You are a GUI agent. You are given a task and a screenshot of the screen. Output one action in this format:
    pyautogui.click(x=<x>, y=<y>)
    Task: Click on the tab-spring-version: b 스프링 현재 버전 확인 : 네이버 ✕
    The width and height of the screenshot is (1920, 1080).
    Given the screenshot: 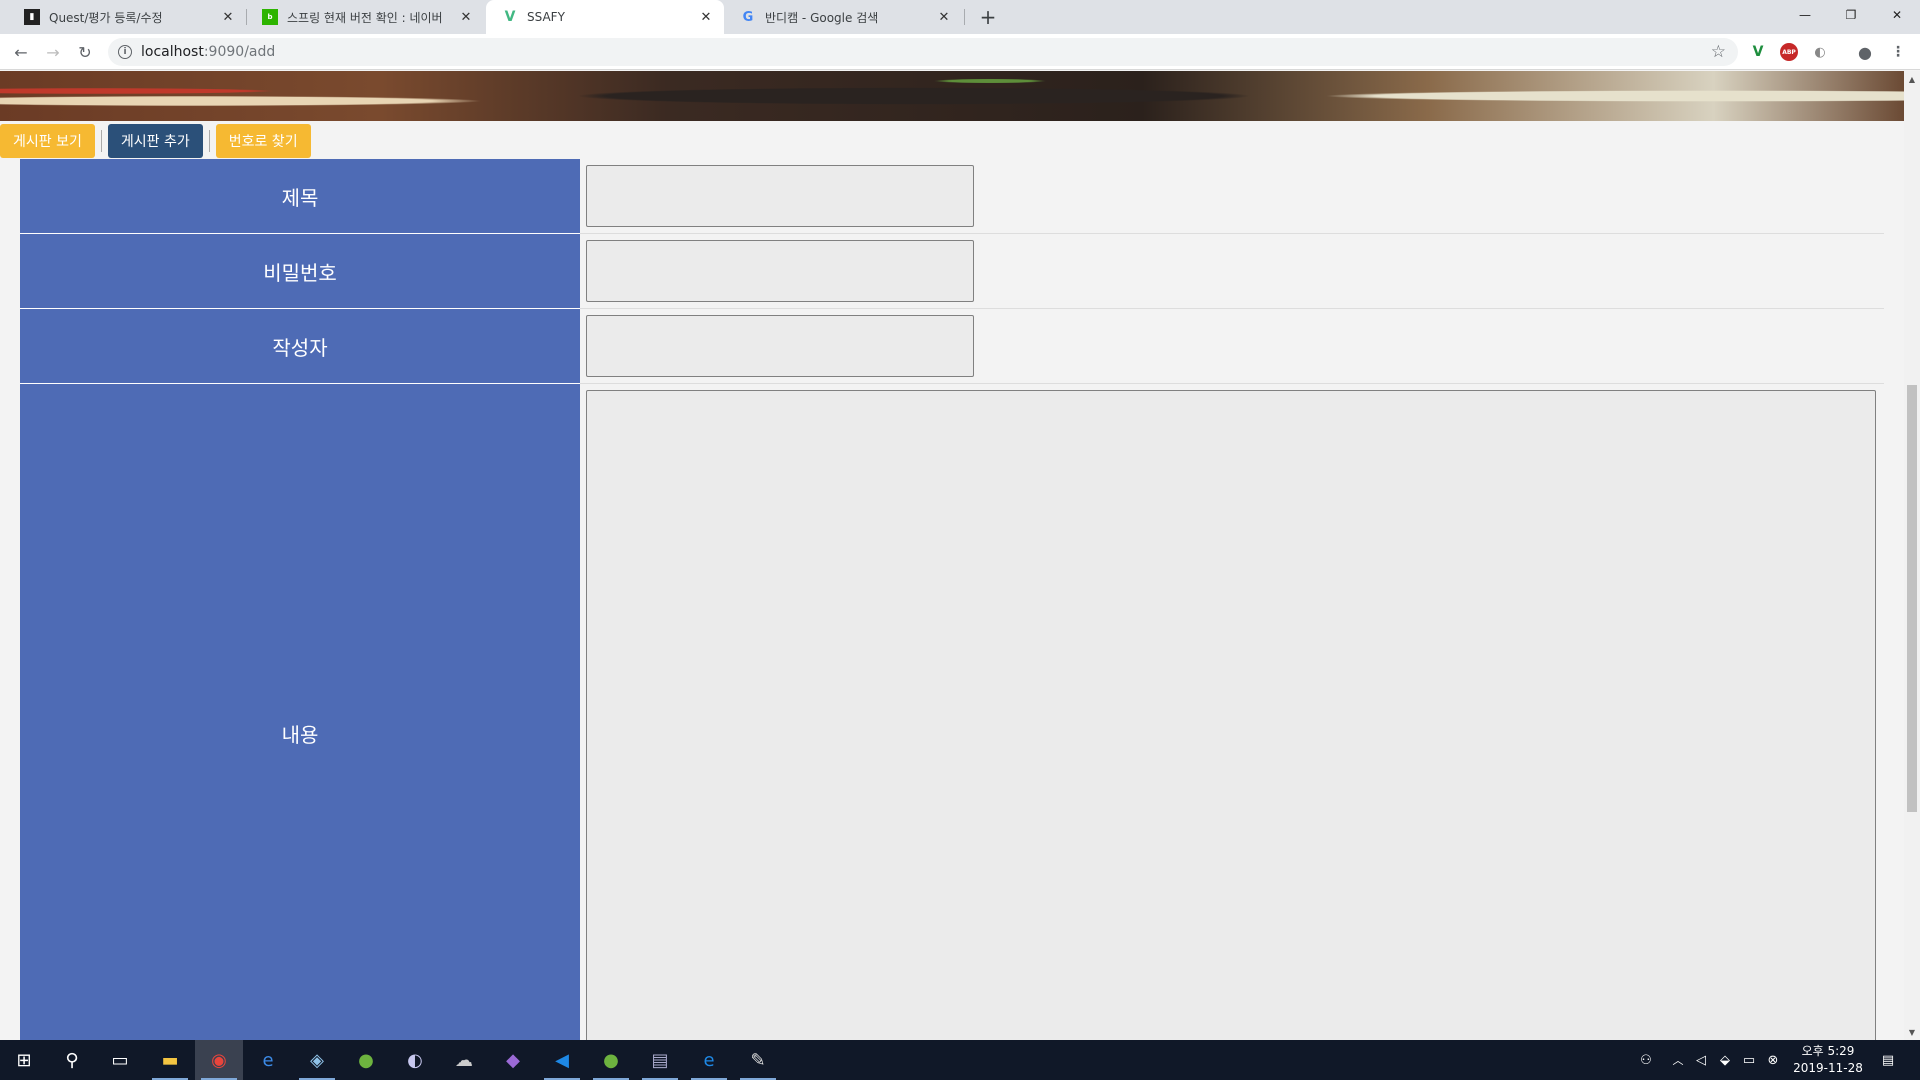 What is the action you would take?
    pyautogui.click(x=365, y=17)
    